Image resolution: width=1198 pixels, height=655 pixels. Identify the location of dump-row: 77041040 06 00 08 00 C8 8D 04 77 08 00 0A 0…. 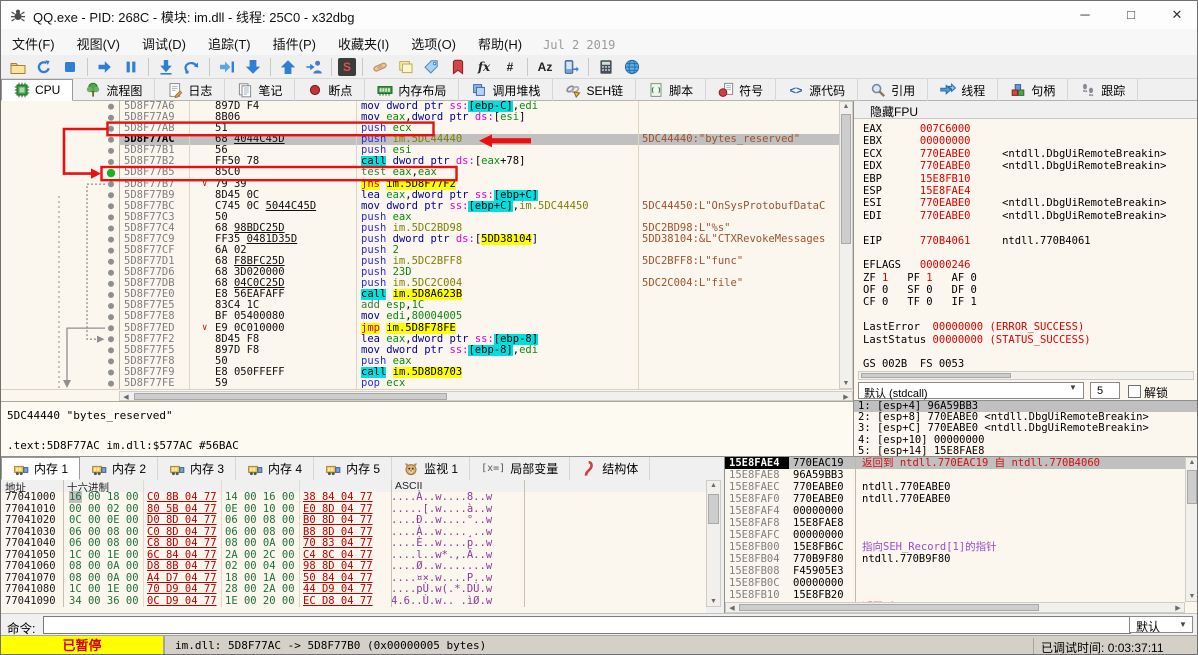
(353, 543).